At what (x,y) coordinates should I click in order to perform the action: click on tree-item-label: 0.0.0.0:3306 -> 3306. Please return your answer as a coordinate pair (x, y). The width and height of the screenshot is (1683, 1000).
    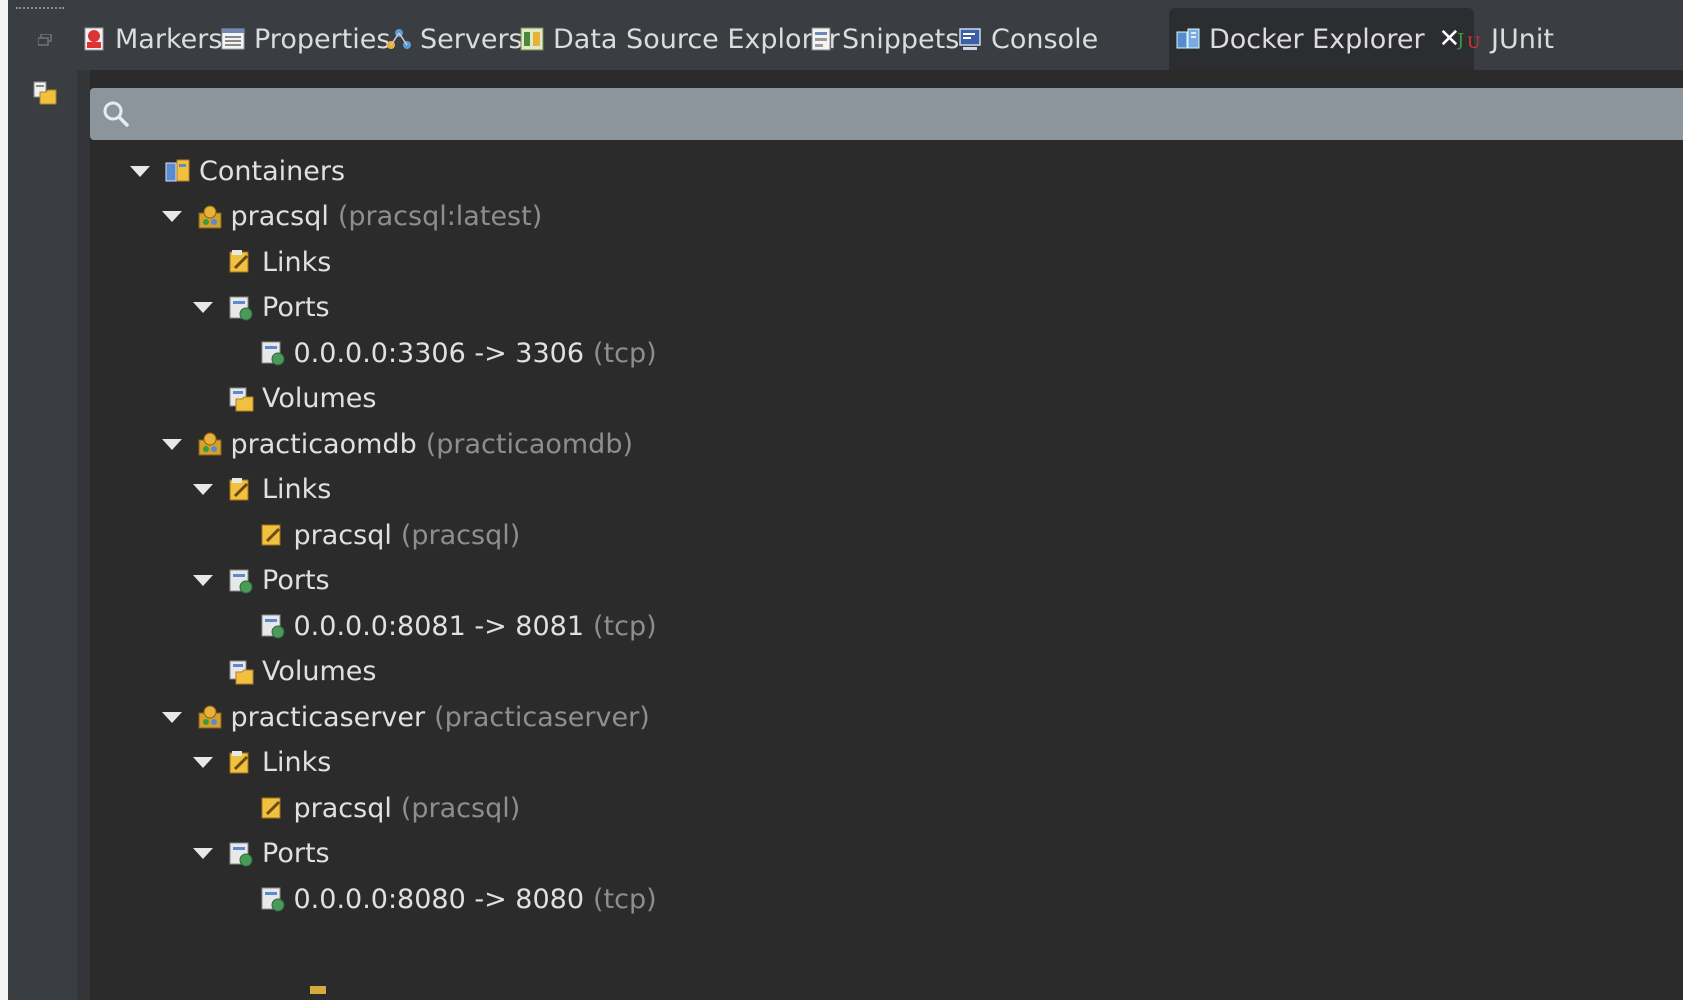
    Looking at the image, I should click on (439, 353).